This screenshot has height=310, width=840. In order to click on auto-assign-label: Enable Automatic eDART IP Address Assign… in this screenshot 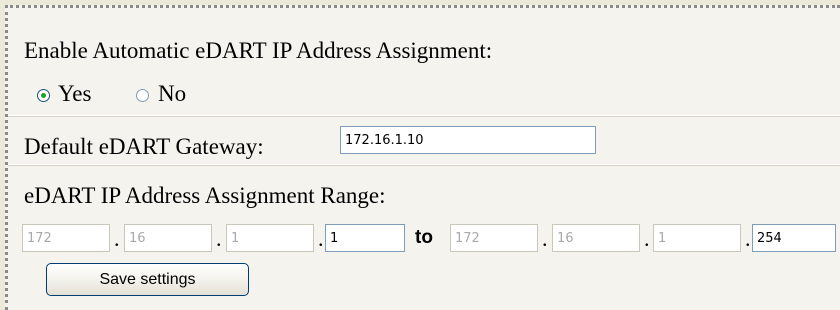, I will do `click(258, 50)`.